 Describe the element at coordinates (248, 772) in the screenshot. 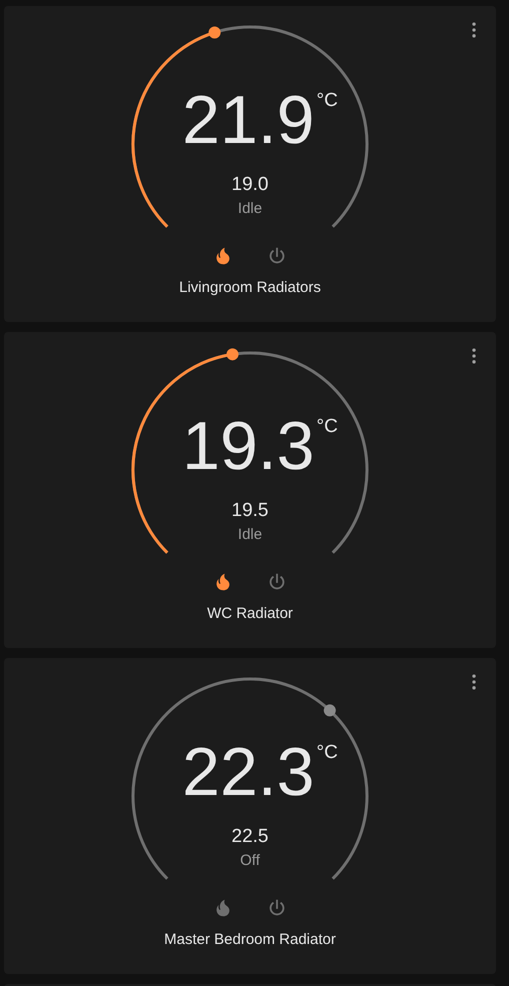

I see `current-temperature: 22.3` at that location.